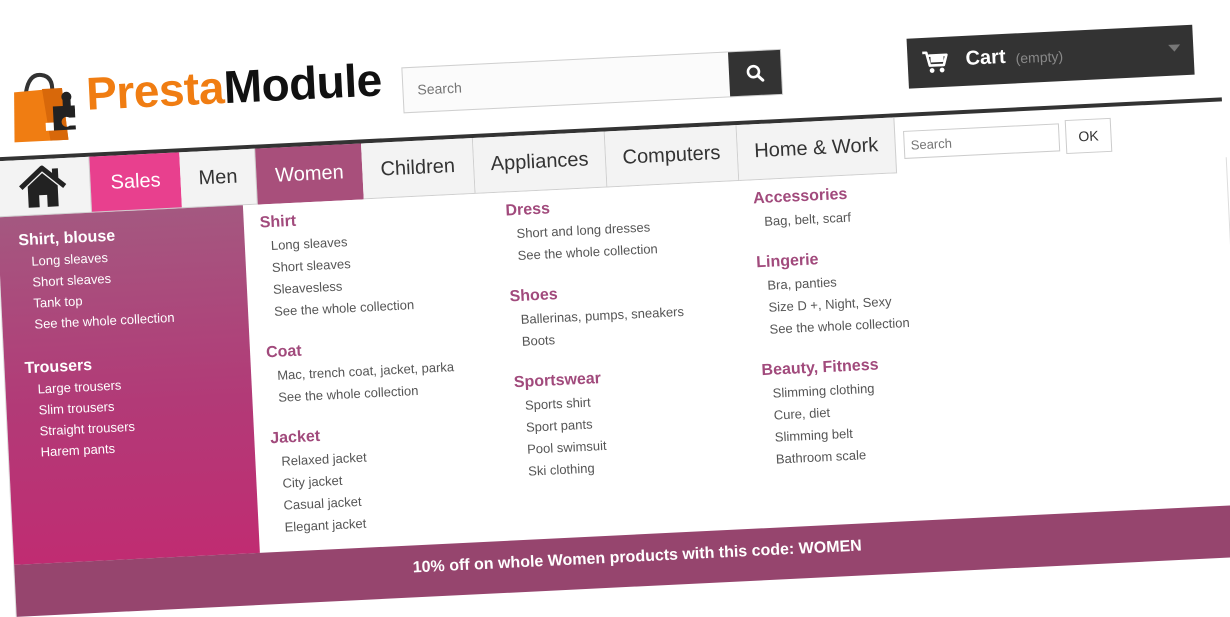  What do you see at coordinates (636, 336) in the screenshot?
I see `menu-link: Boots` at bounding box center [636, 336].